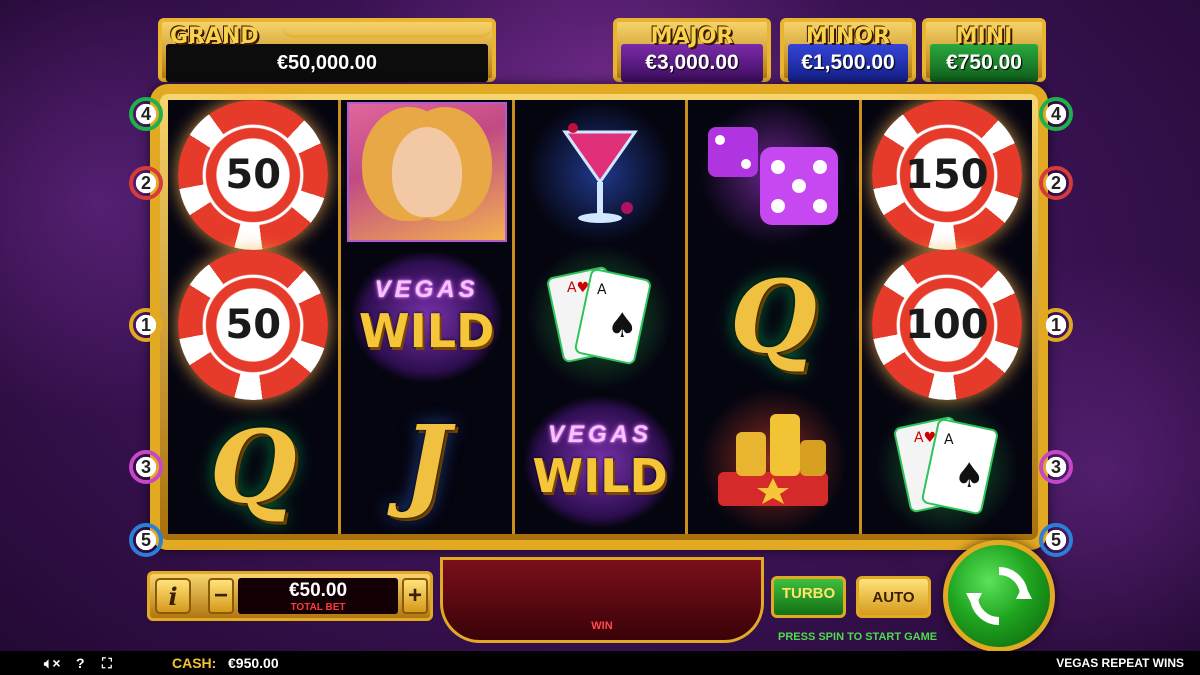  I want to click on reel-4: Q, so click(775, 317).